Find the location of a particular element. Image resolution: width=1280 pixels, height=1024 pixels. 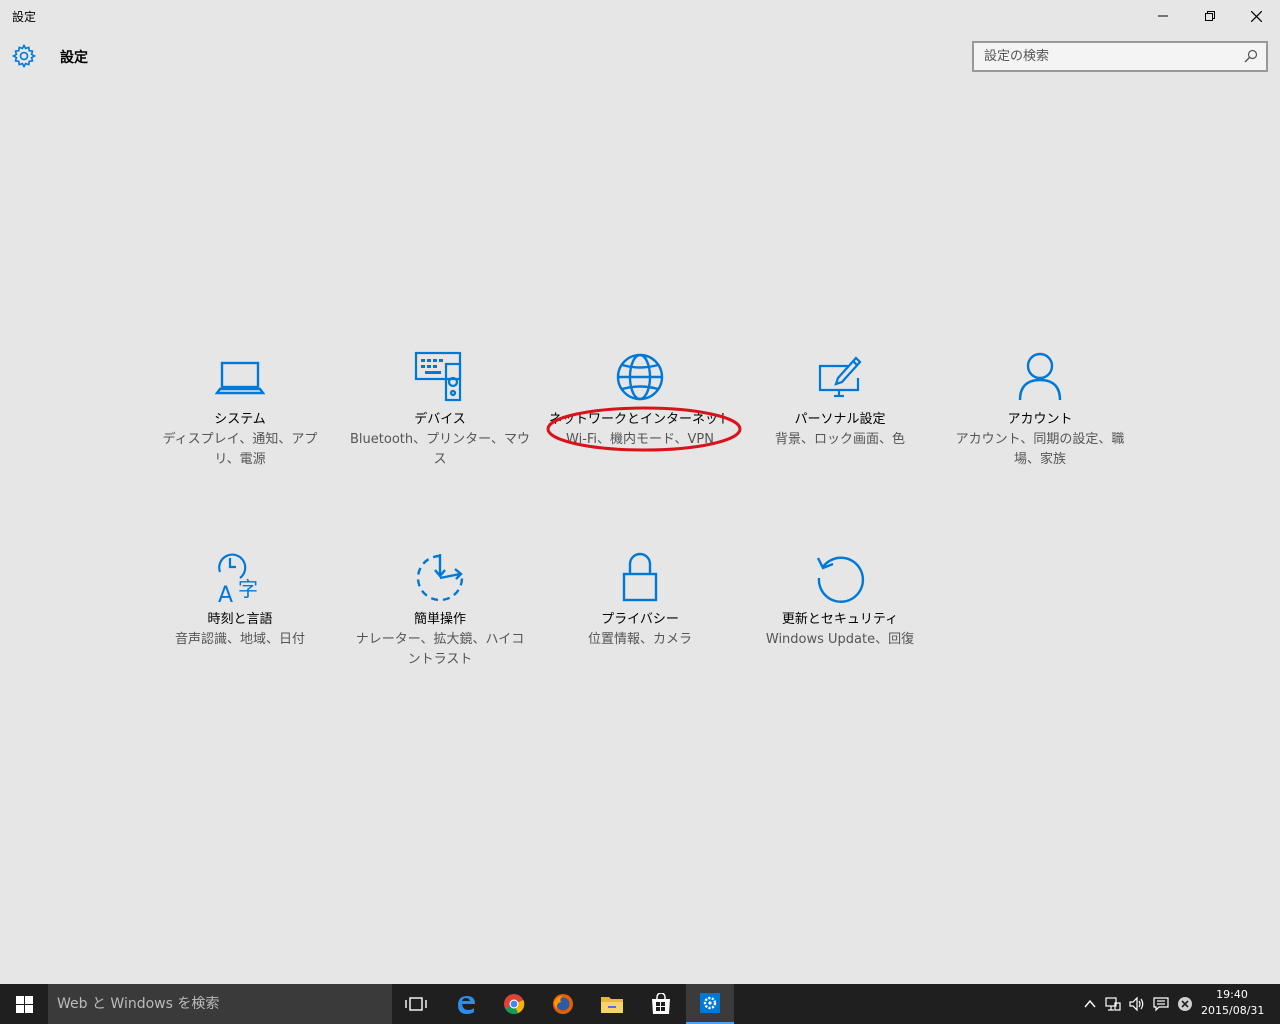

edge-icon is located at coordinates (466, 1005).